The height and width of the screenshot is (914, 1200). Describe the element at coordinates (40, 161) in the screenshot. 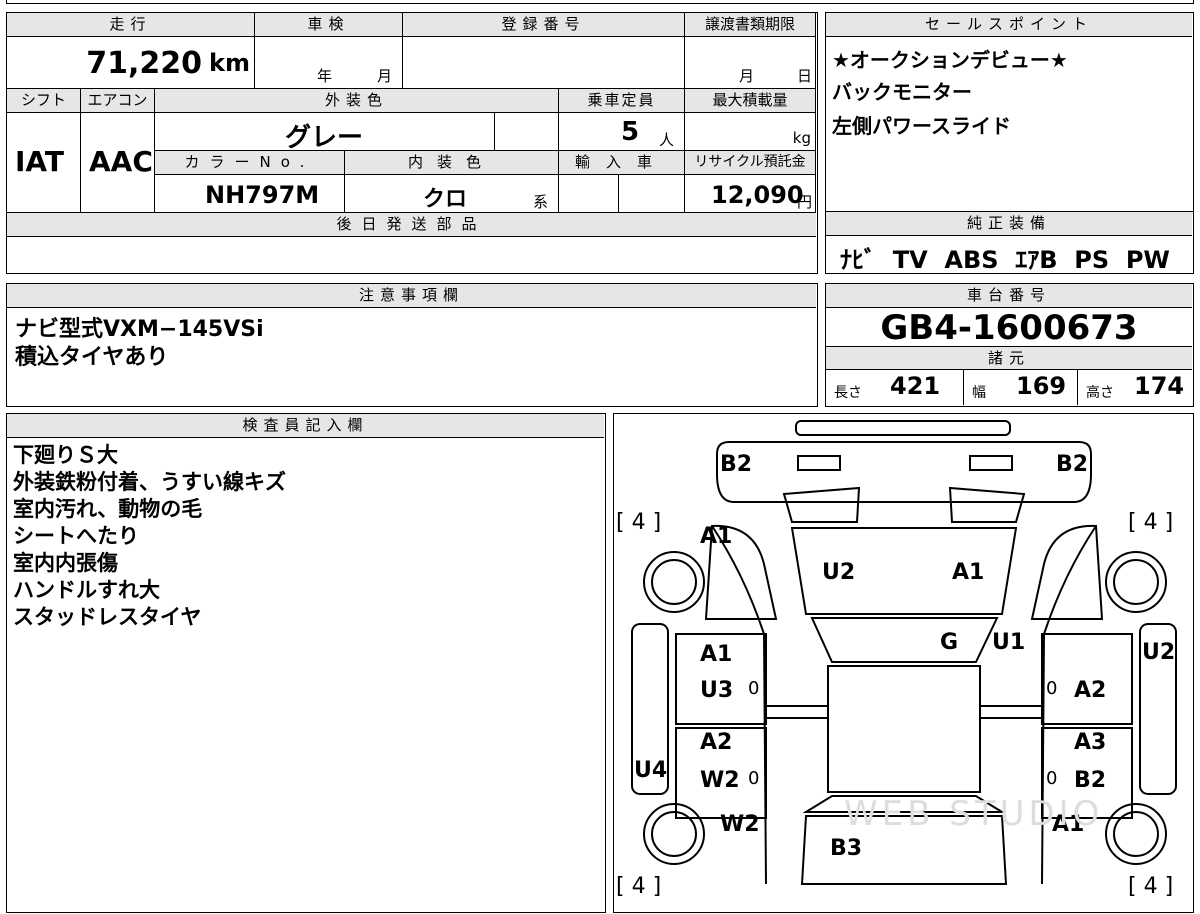

I see `shift-value: IAT` at that location.